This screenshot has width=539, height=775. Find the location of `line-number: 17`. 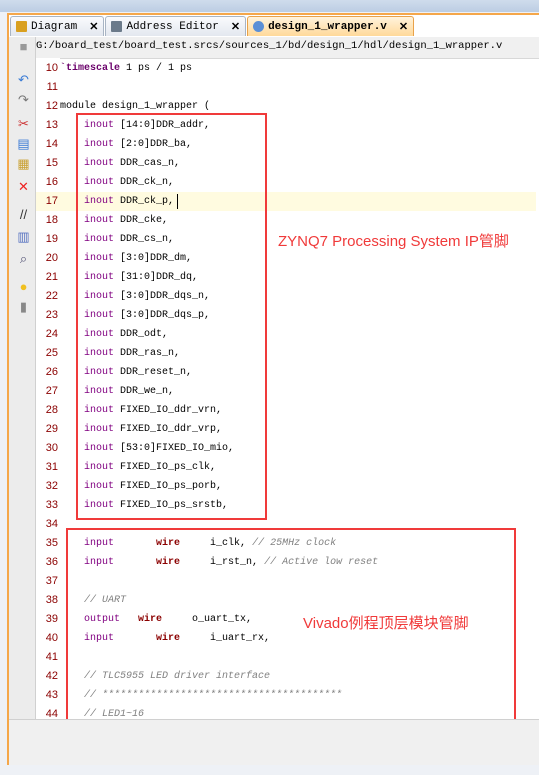

line-number: 17 is located at coordinates (51, 201).